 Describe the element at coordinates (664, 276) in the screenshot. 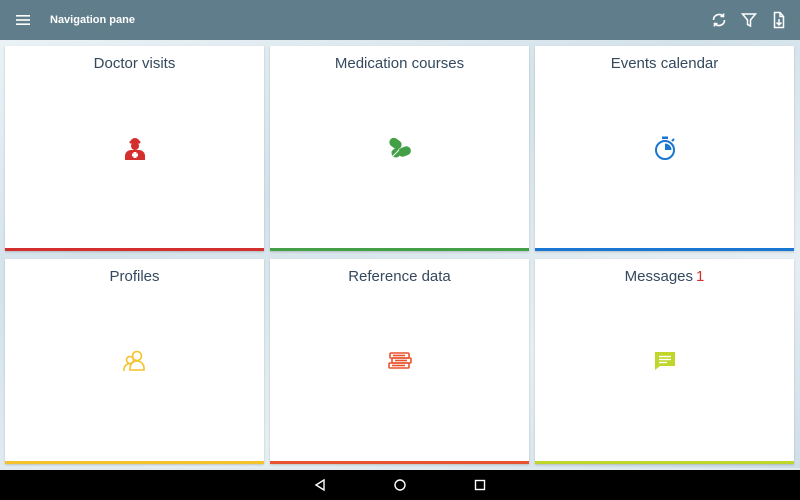

I see `tile-title: Messages 1` at that location.